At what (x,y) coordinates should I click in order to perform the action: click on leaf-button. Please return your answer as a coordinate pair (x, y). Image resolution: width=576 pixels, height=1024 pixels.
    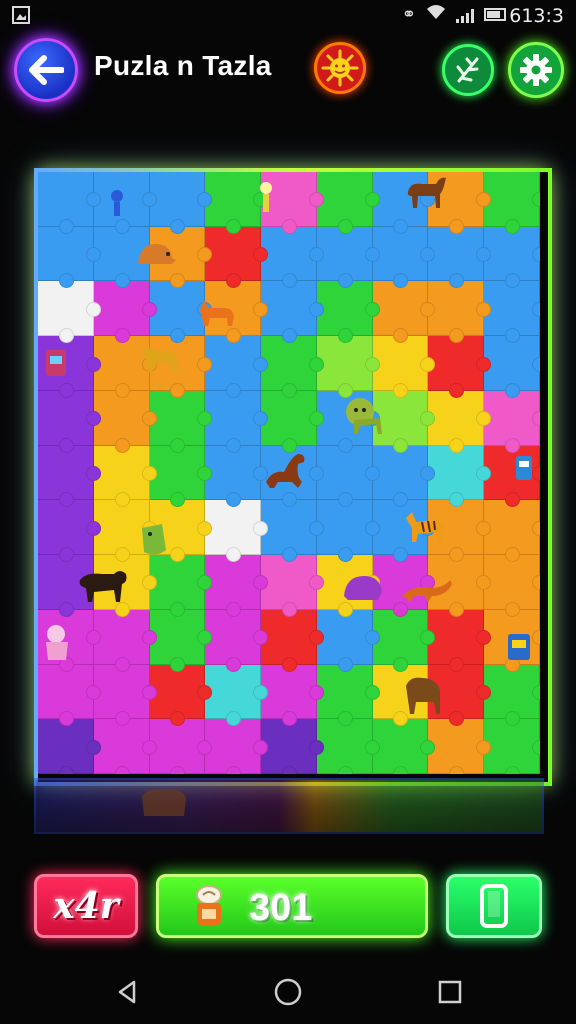
    Looking at the image, I should click on (468, 70).